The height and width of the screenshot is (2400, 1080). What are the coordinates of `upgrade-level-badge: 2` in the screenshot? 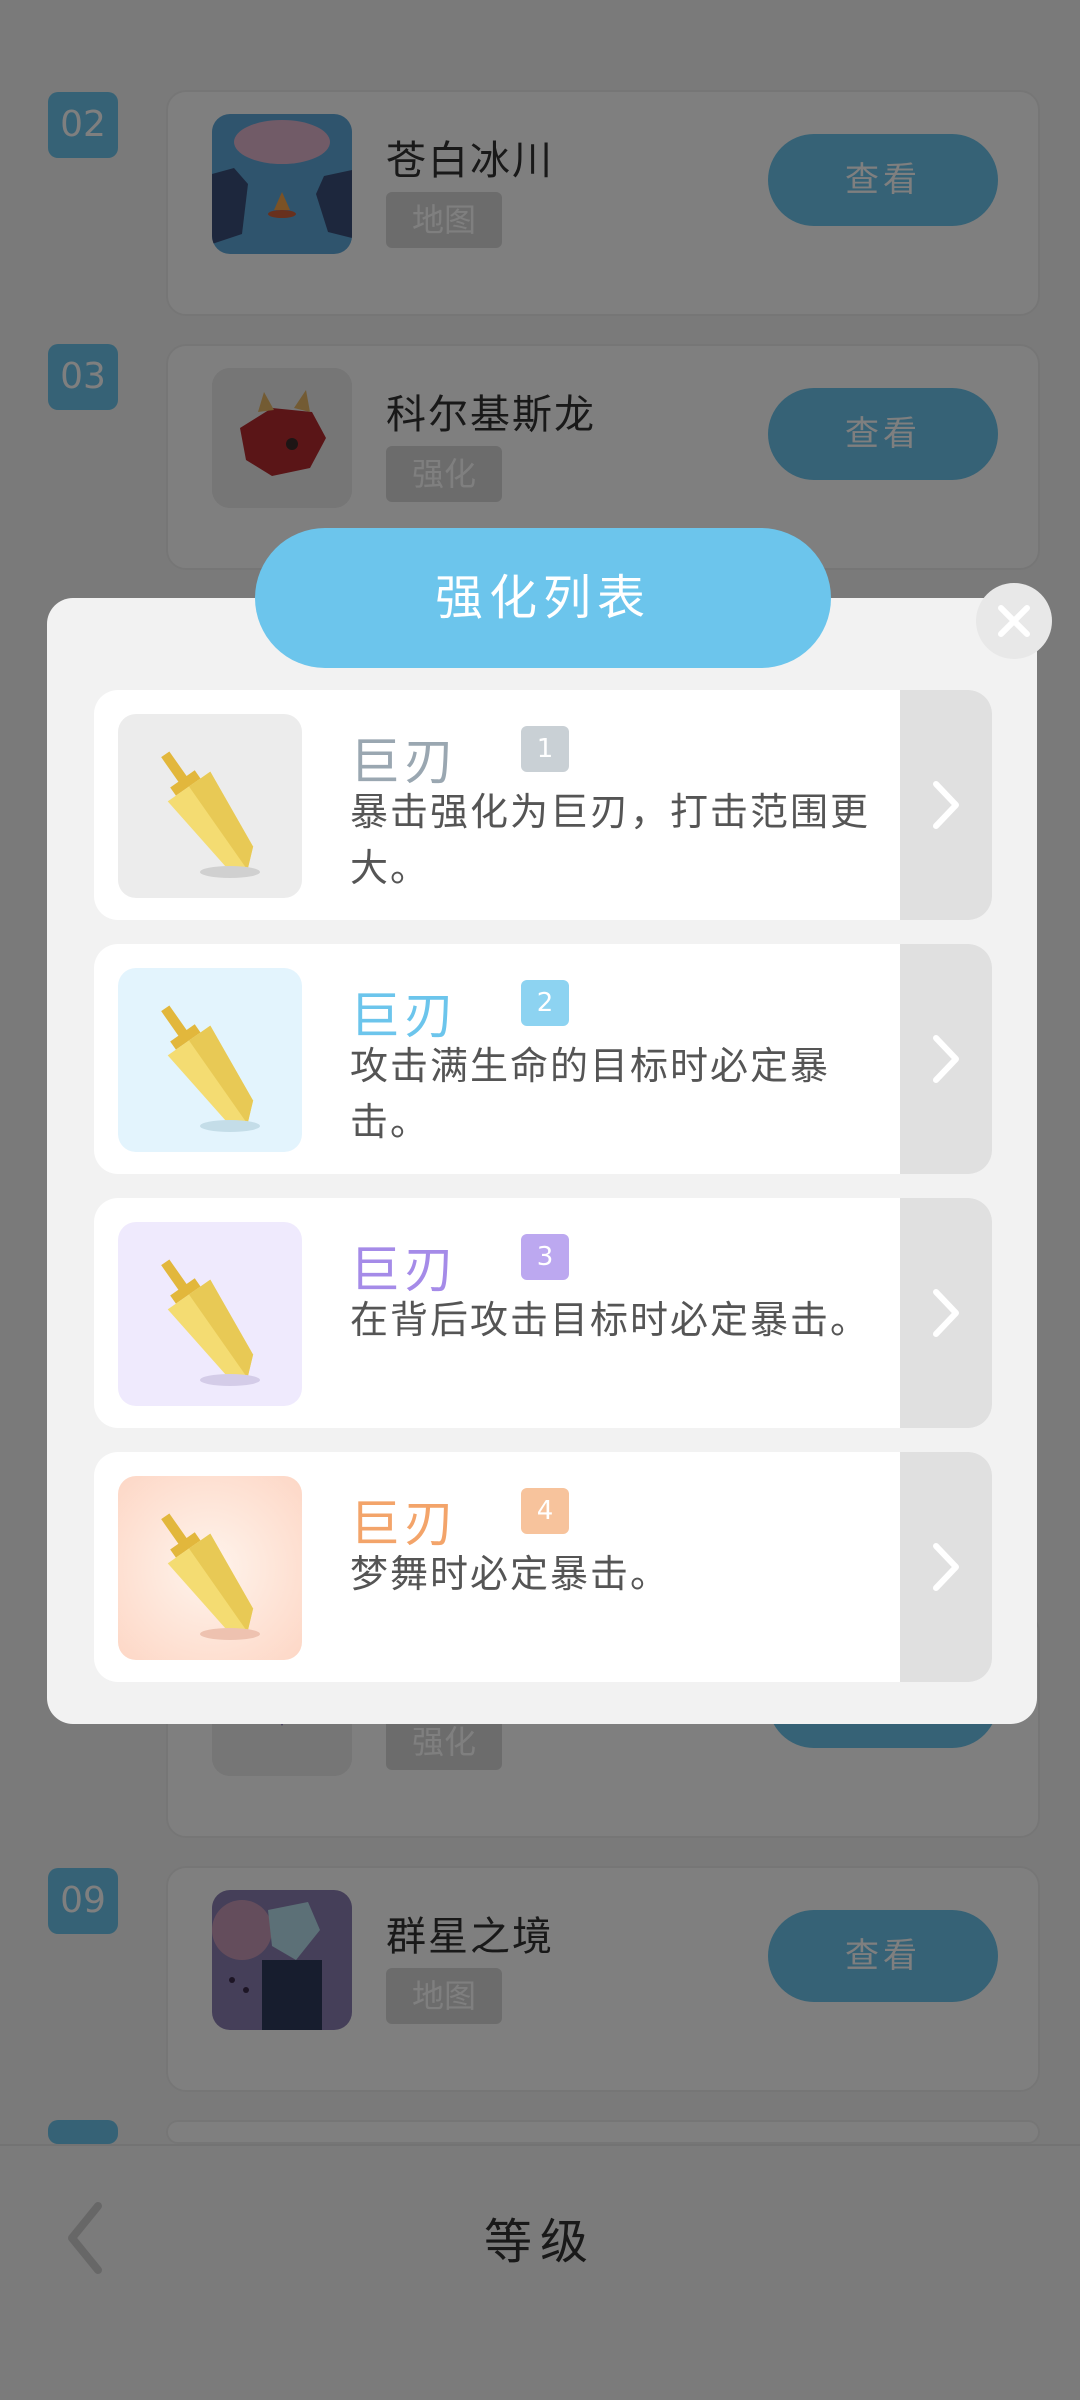 It's located at (545, 1003).